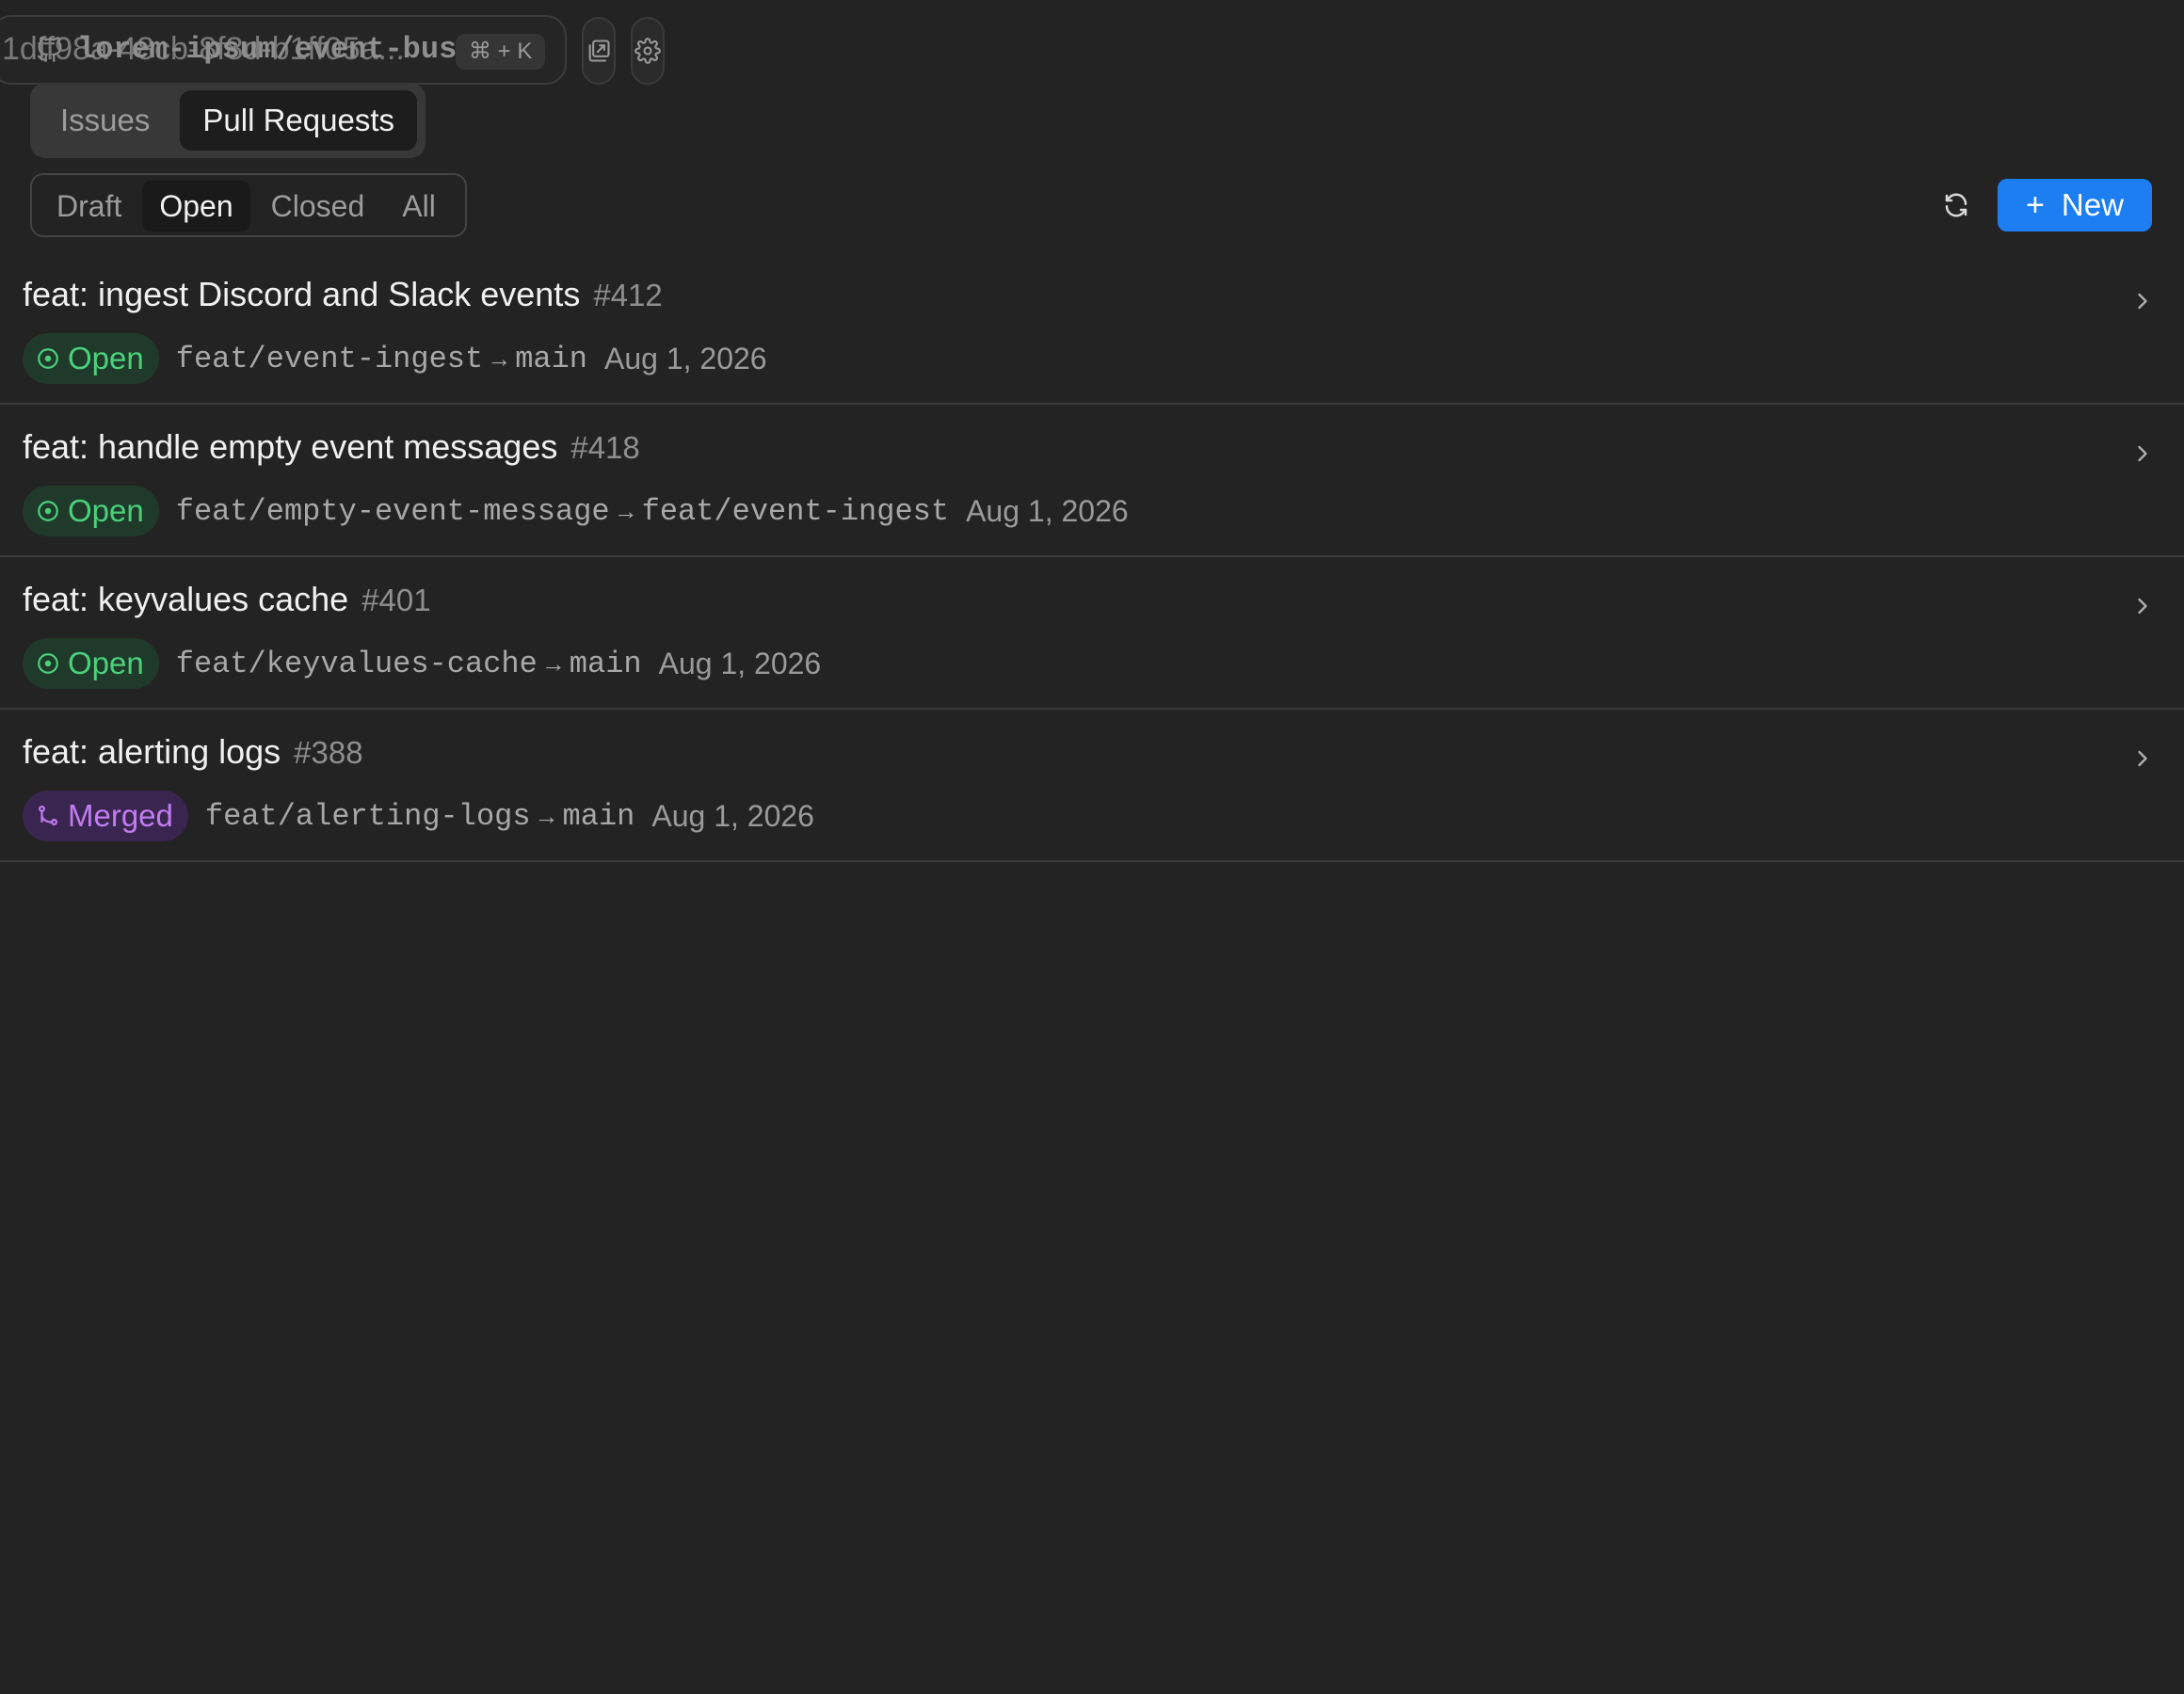 This screenshot has width=2184, height=1694. I want to click on filter-open: Open, so click(196, 206).